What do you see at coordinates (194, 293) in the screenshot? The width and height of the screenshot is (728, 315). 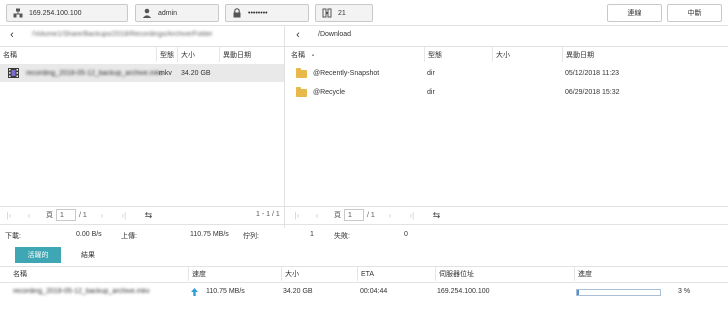 I see `upload-arrow-icon` at bounding box center [194, 293].